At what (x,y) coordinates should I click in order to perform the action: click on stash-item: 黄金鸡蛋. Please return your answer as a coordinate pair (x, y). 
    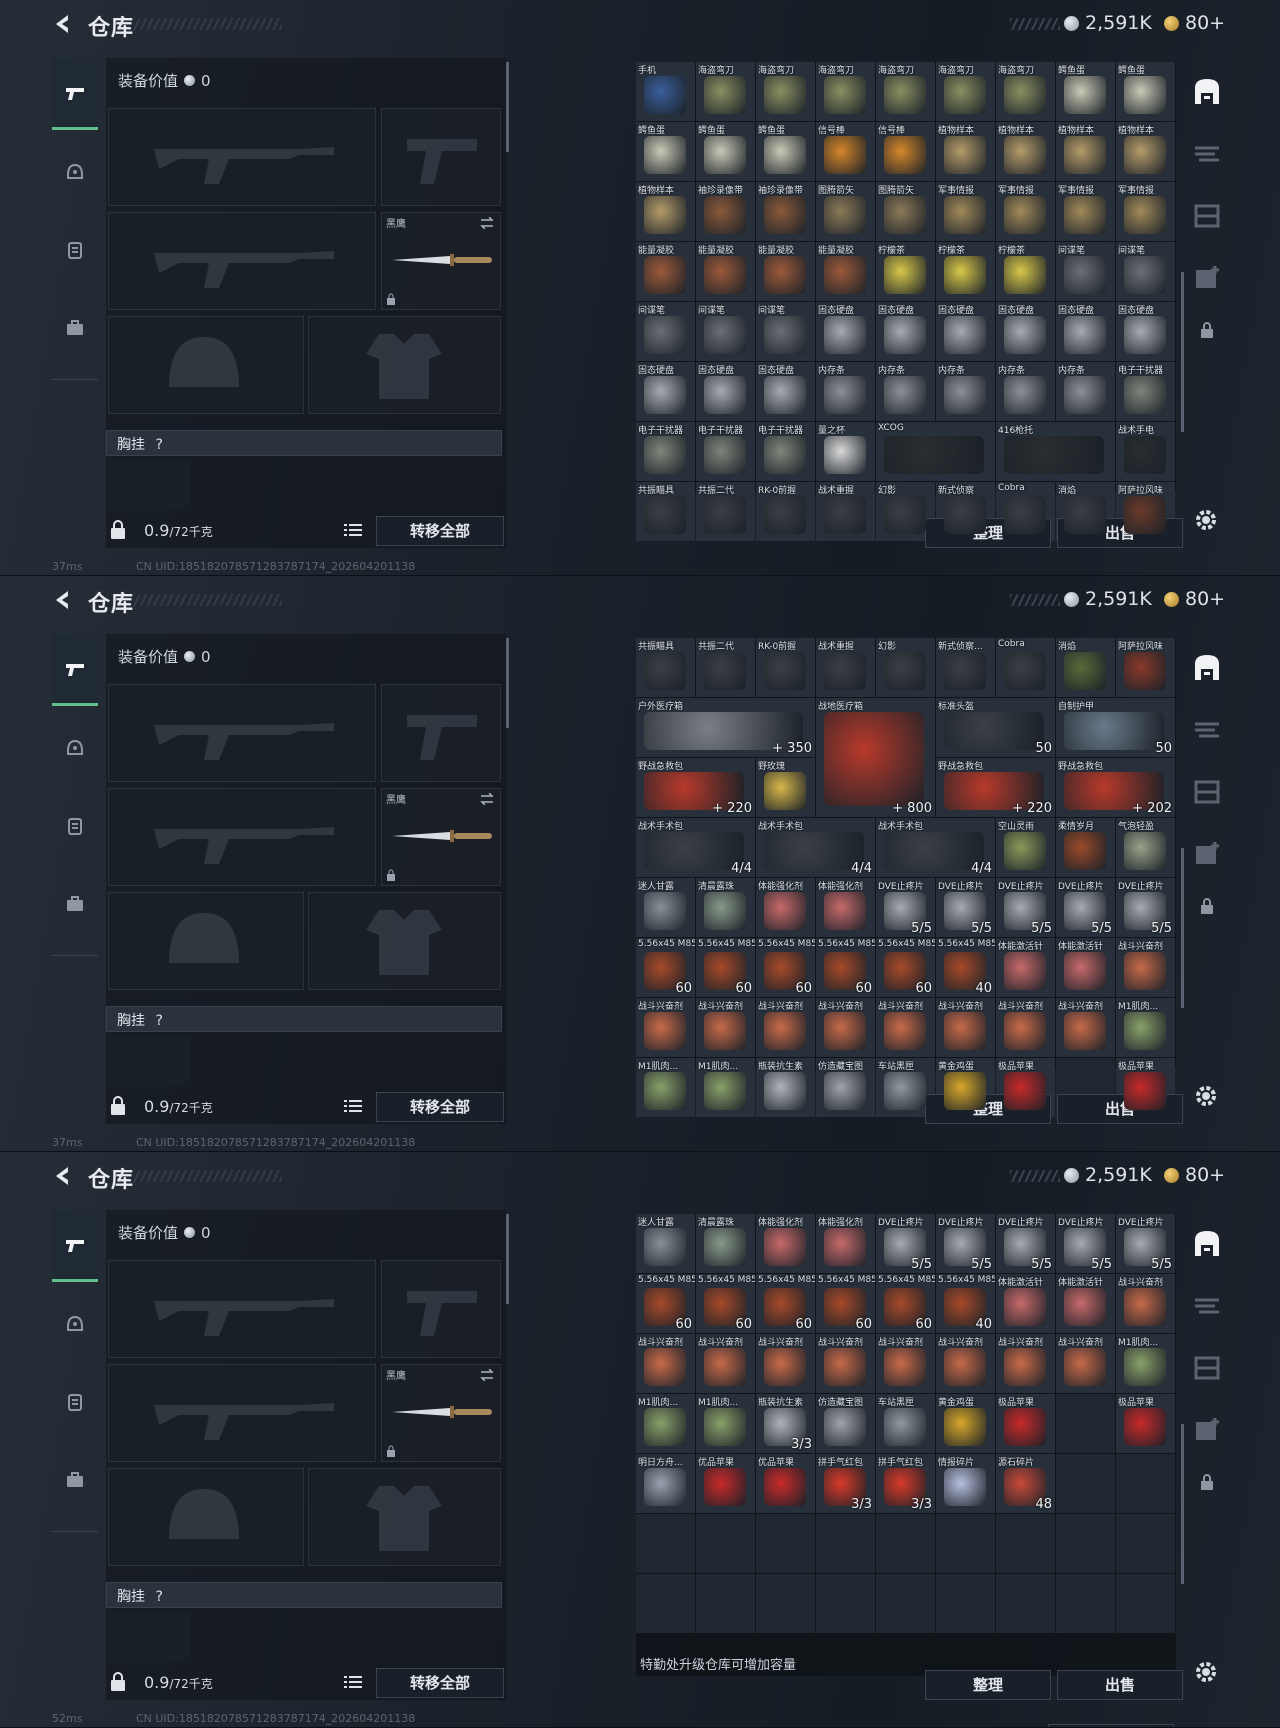
    Looking at the image, I should click on (965, 1423).